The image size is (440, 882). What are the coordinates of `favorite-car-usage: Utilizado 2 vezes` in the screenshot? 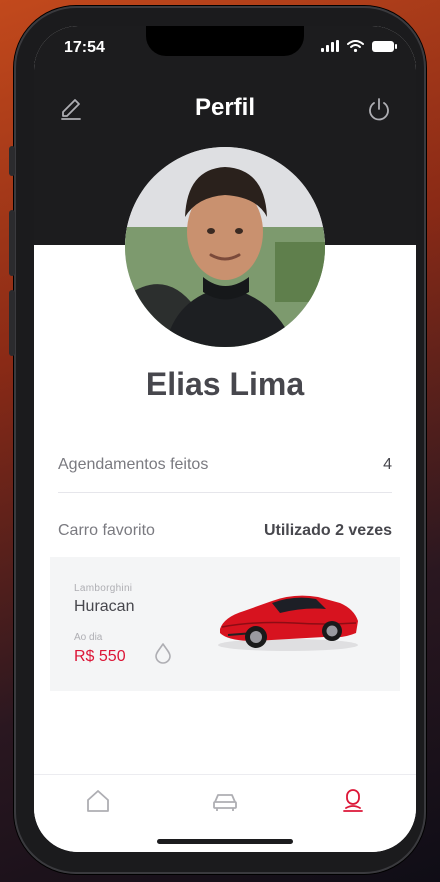 It's located at (327, 530).